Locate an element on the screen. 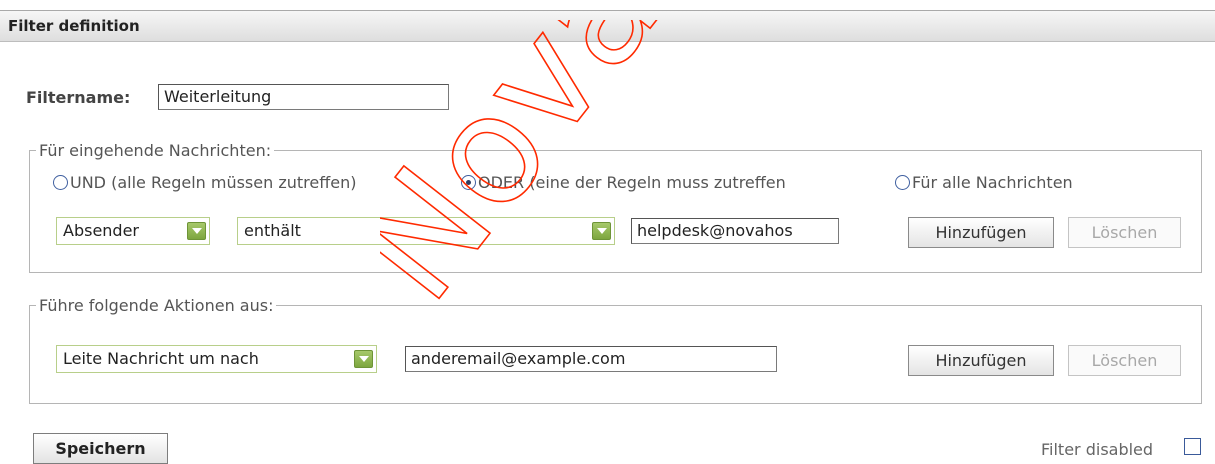 The image size is (1215, 464). radio-and-label: UND (alle Regeln müssen zutreffen) is located at coordinates (213, 182).